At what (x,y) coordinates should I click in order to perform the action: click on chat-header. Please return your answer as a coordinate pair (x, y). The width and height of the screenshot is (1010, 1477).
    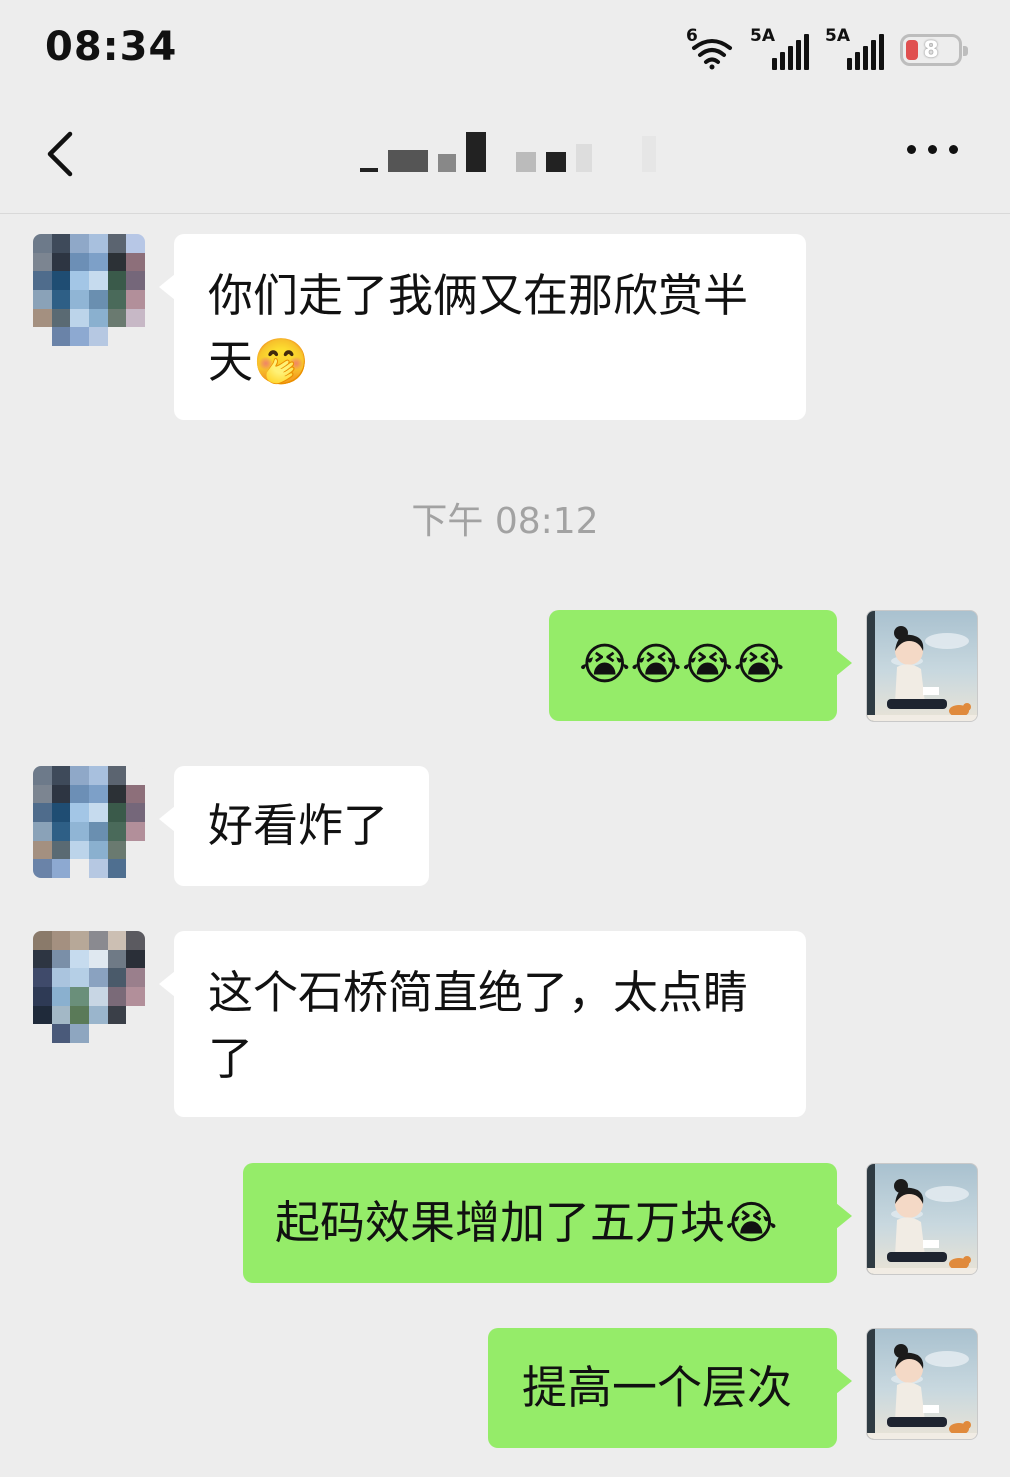
    Looking at the image, I should click on (505, 157).